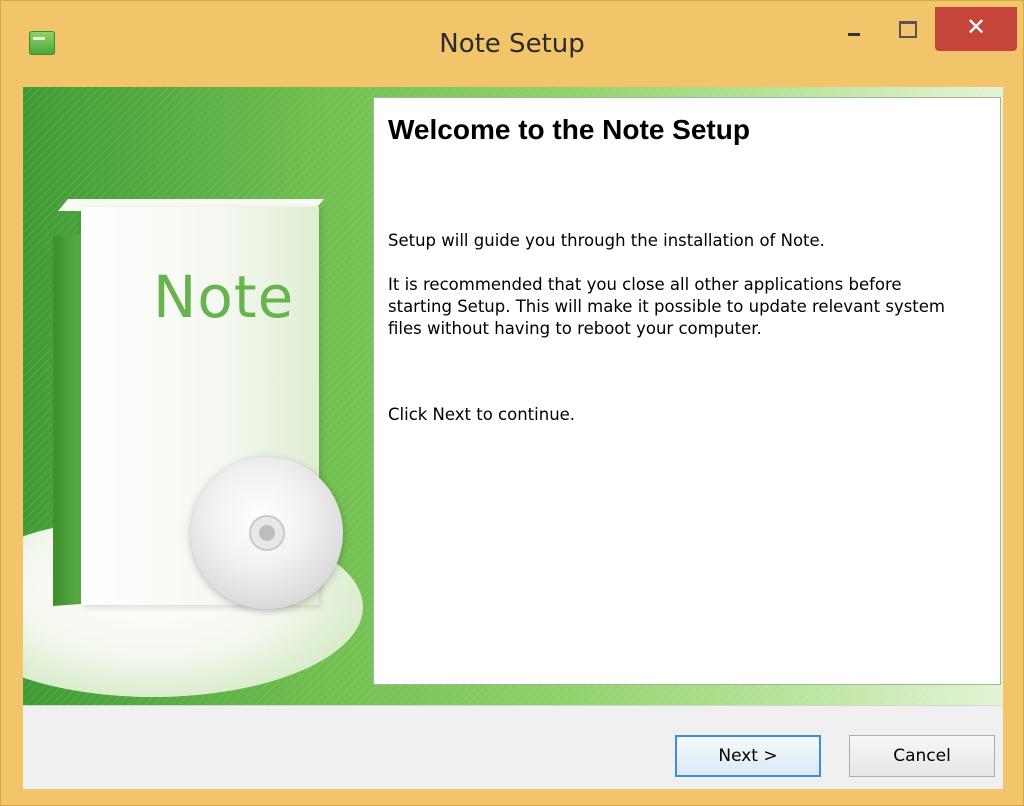 Image resolution: width=1024 pixels, height=806 pixels. I want to click on product-box-brand: Note, so click(224, 297).